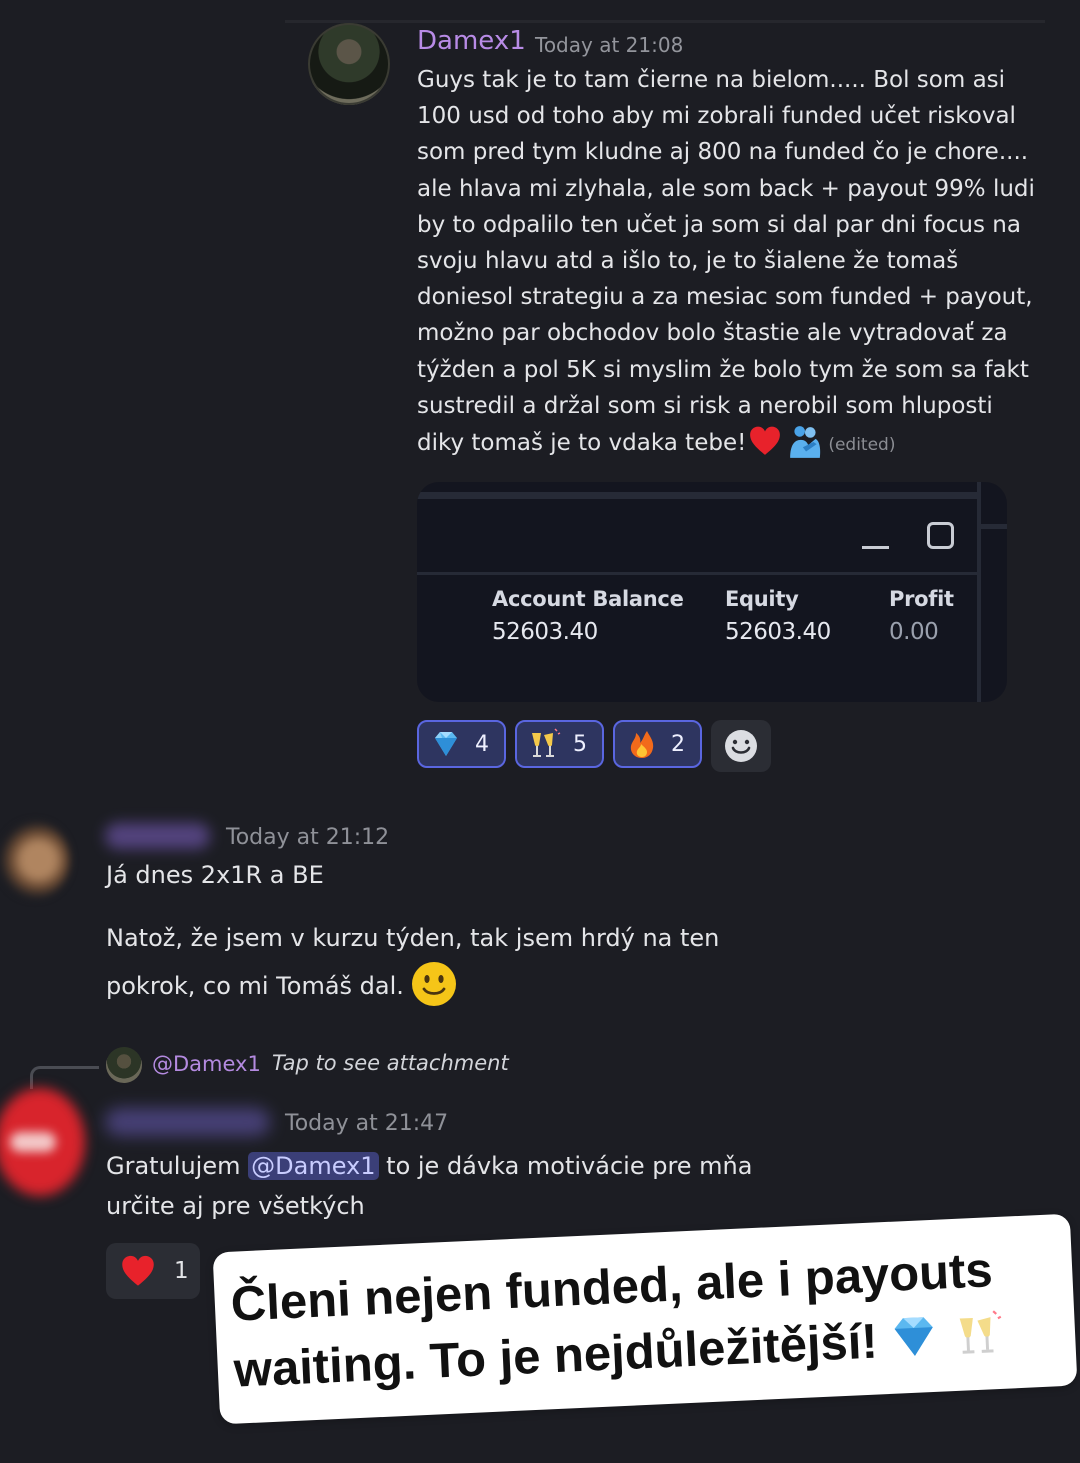 The height and width of the screenshot is (1463, 1080). I want to click on message-text-prefix: Gratulujem, so click(173, 1166).